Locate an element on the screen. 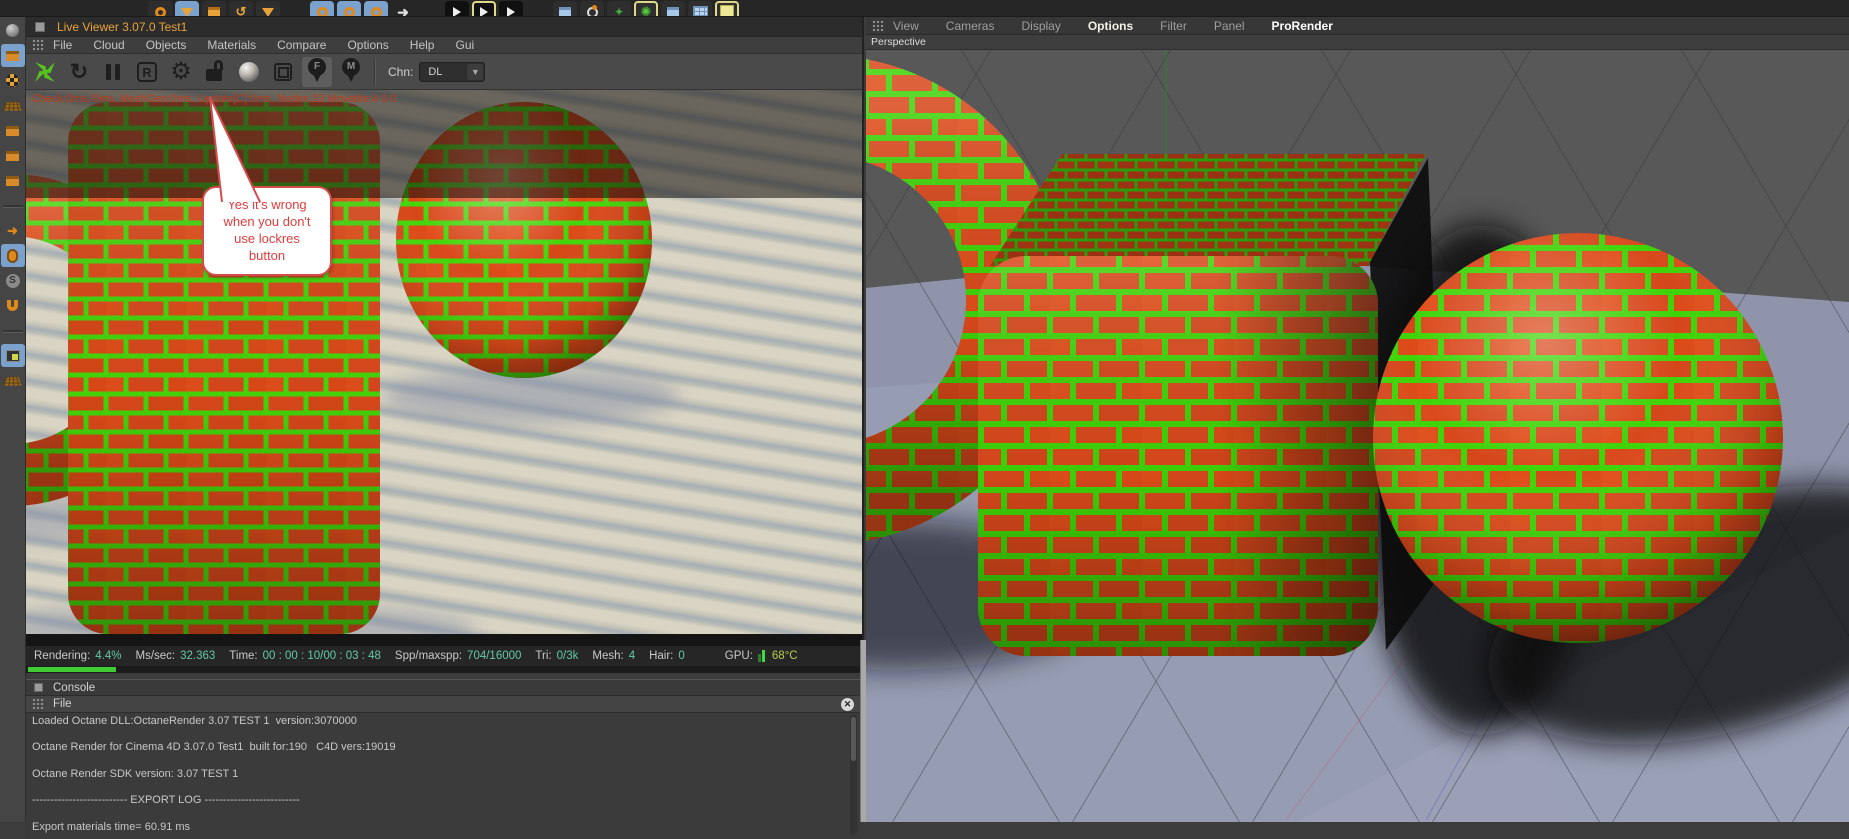  console-menu-file: File is located at coordinates (62, 704).